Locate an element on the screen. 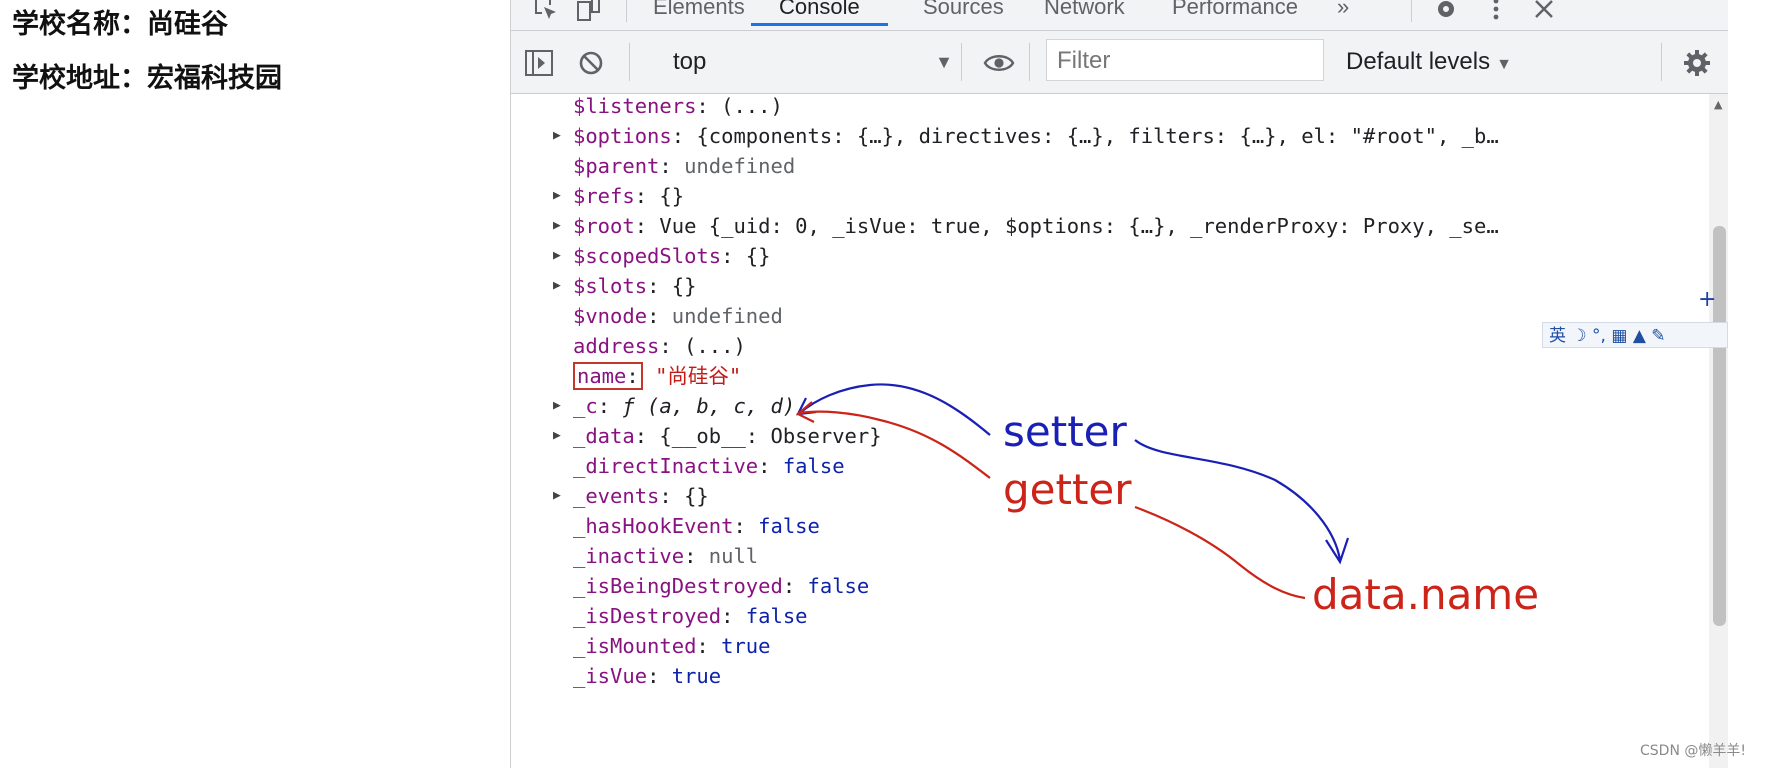 The image size is (1768, 768). live-expression-eye-icon is located at coordinates (999, 63).